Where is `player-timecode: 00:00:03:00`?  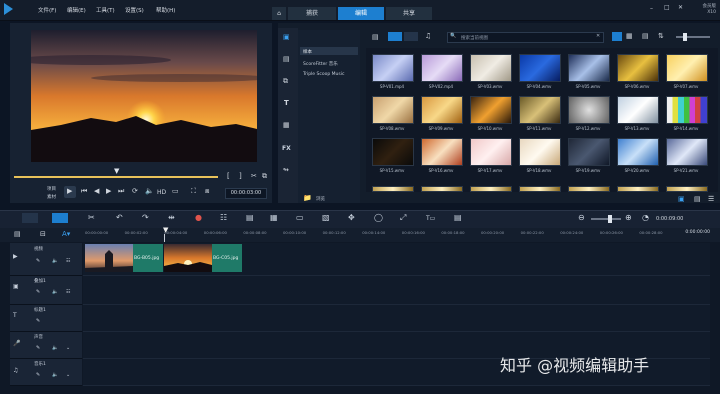 player-timecode: 00:00:03:00 is located at coordinates (246, 193).